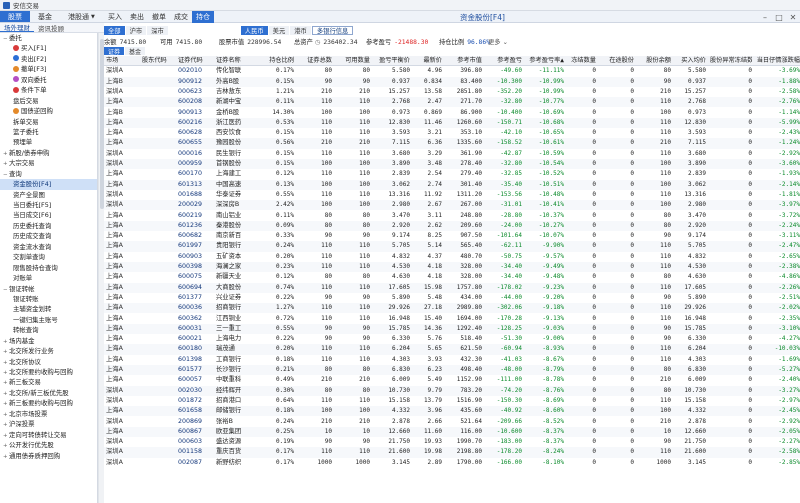 The width and height of the screenshot is (800, 503). Describe the element at coordinates (45, 16) in the screenshot. I see `main-tab-1: 基金` at that location.